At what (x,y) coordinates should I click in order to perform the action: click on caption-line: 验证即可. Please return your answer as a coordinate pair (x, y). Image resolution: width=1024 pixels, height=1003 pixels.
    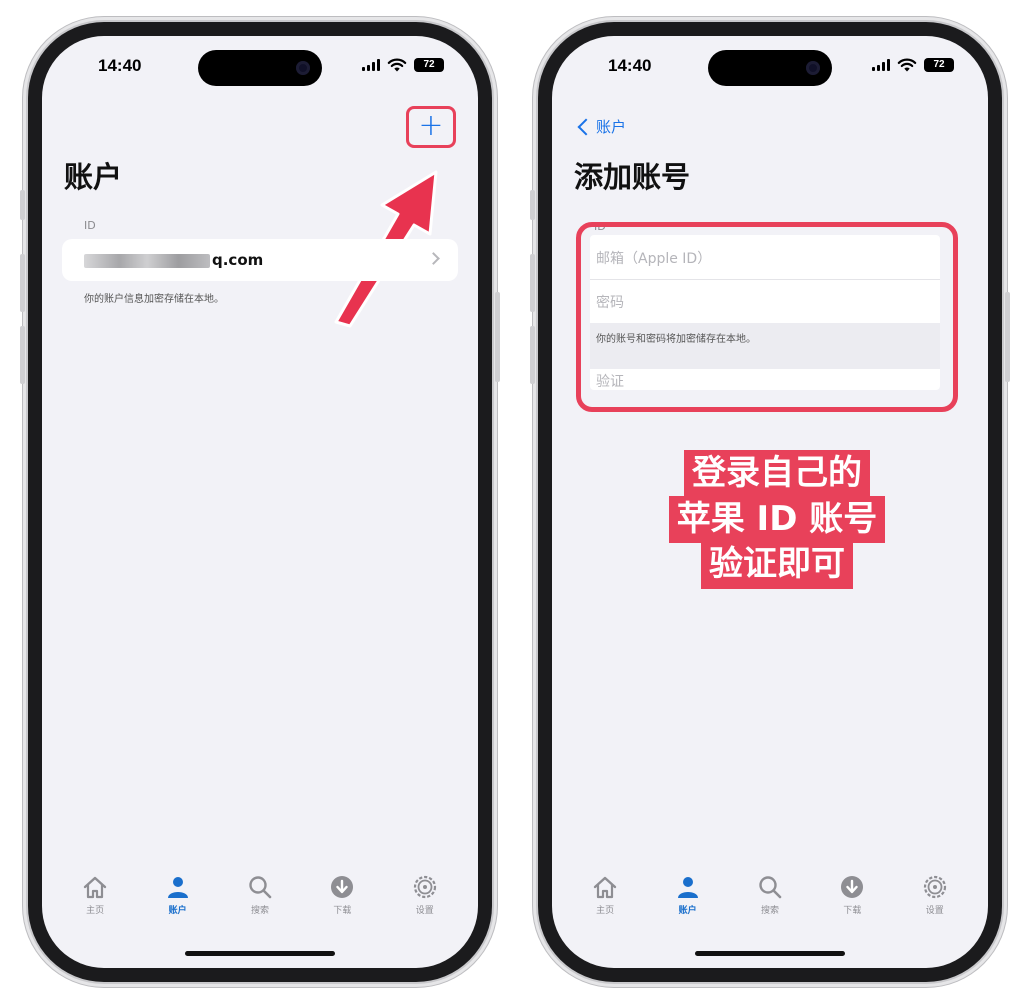
    Looking at the image, I should click on (777, 565).